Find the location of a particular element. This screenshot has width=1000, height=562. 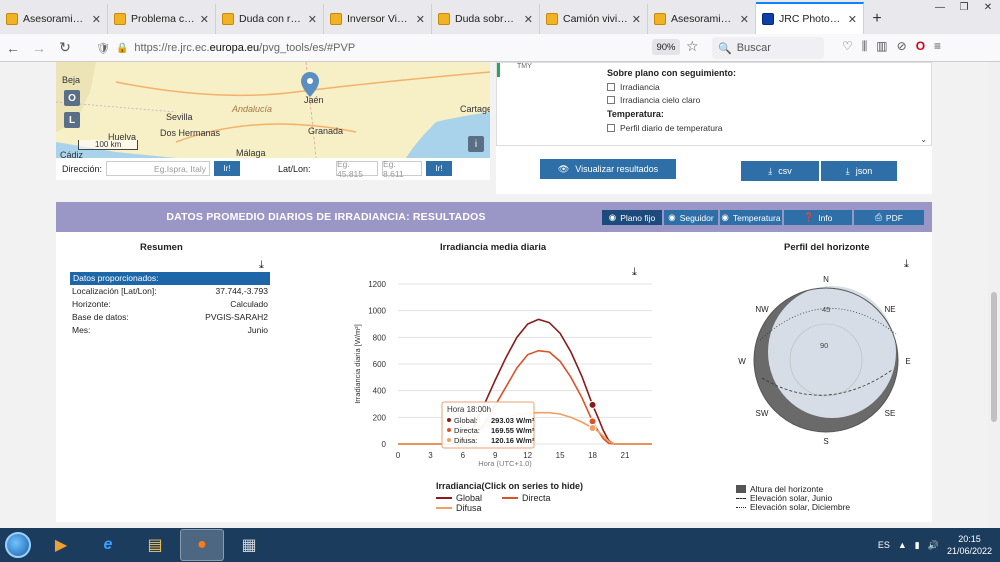

browser-tab: Camión vivienda. ✕ is located at coordinates (594, 19).